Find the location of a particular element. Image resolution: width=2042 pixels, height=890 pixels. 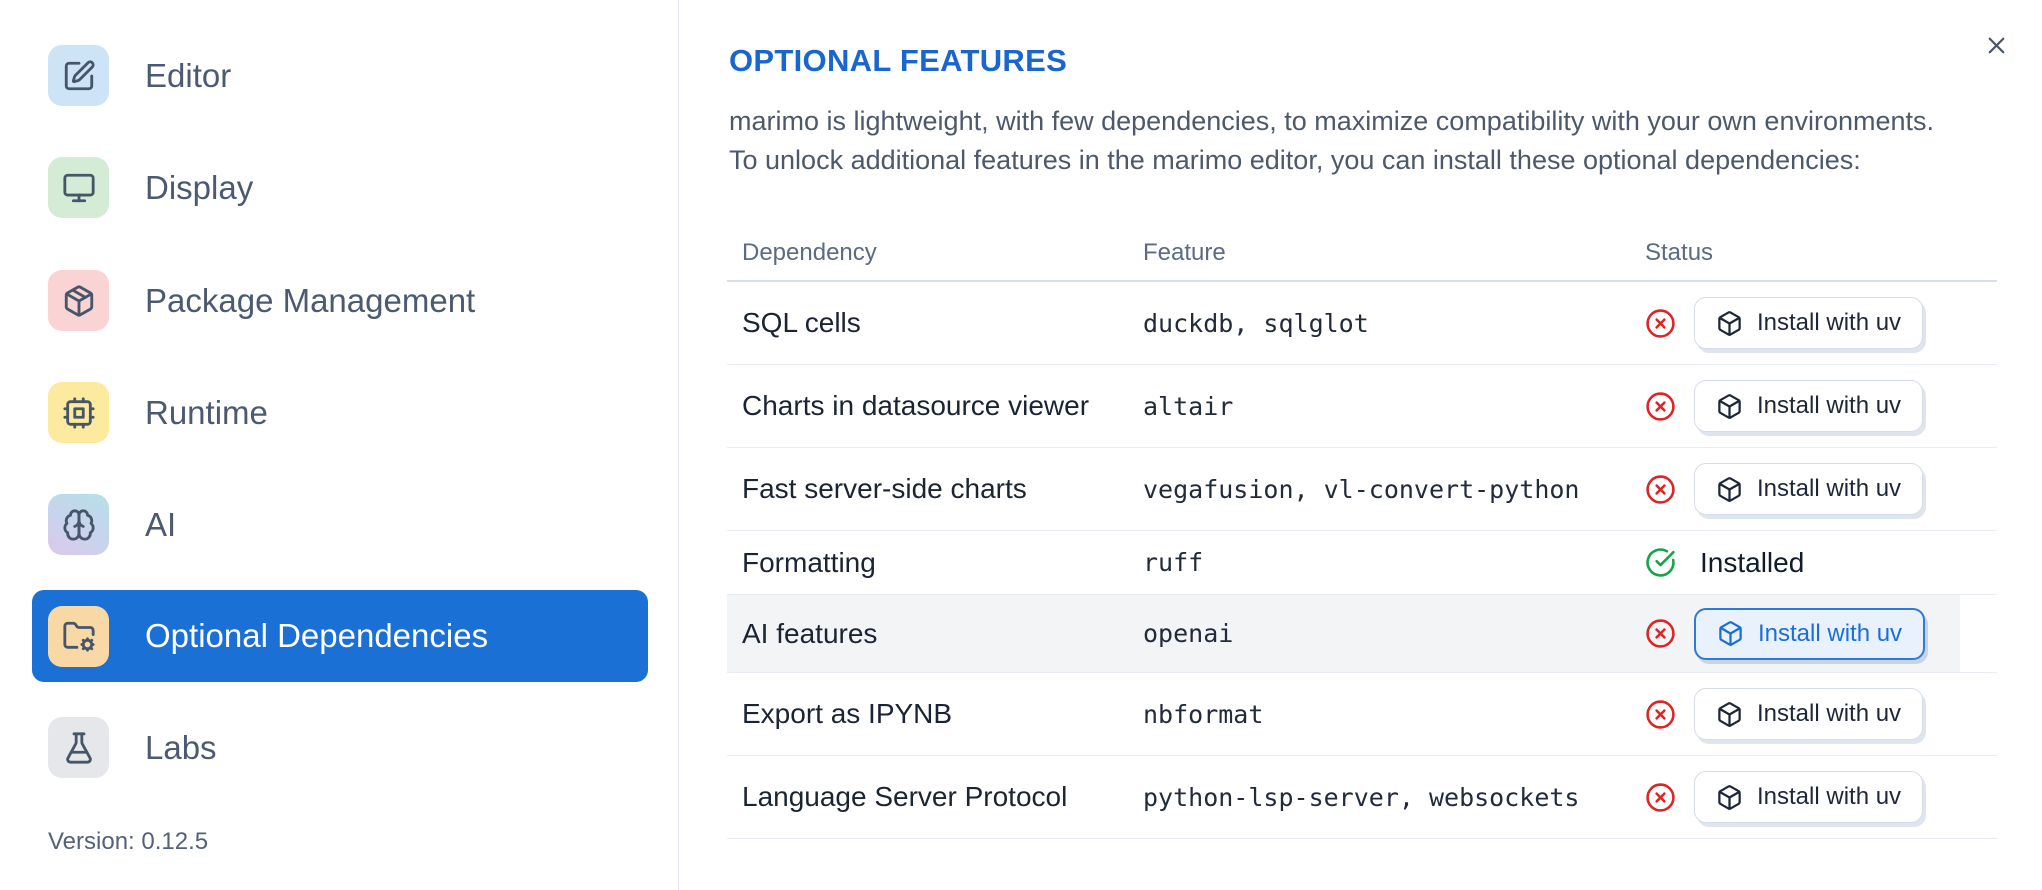

monitor-icon is located at coordinates (79, 188).